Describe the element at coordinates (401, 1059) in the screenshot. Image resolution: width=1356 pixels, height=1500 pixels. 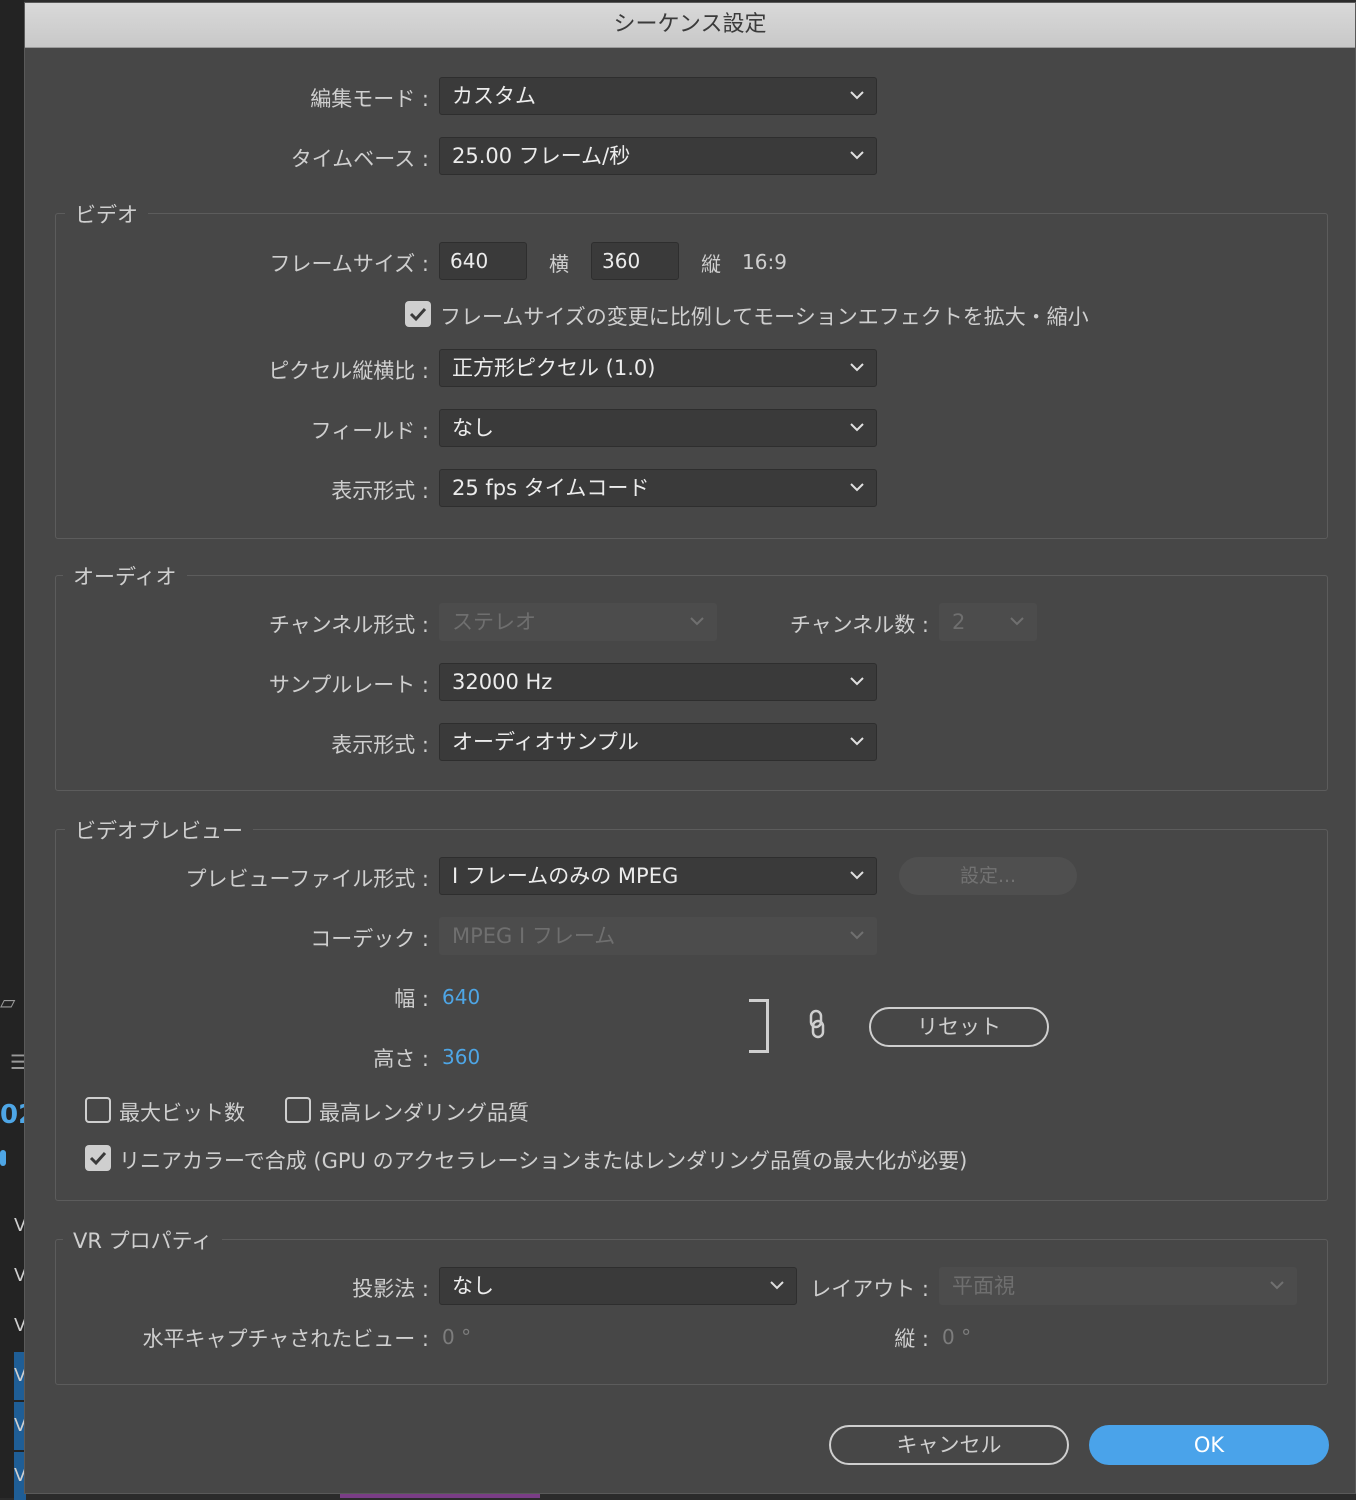
I see `preview-height-label: 高さ :` at that location.